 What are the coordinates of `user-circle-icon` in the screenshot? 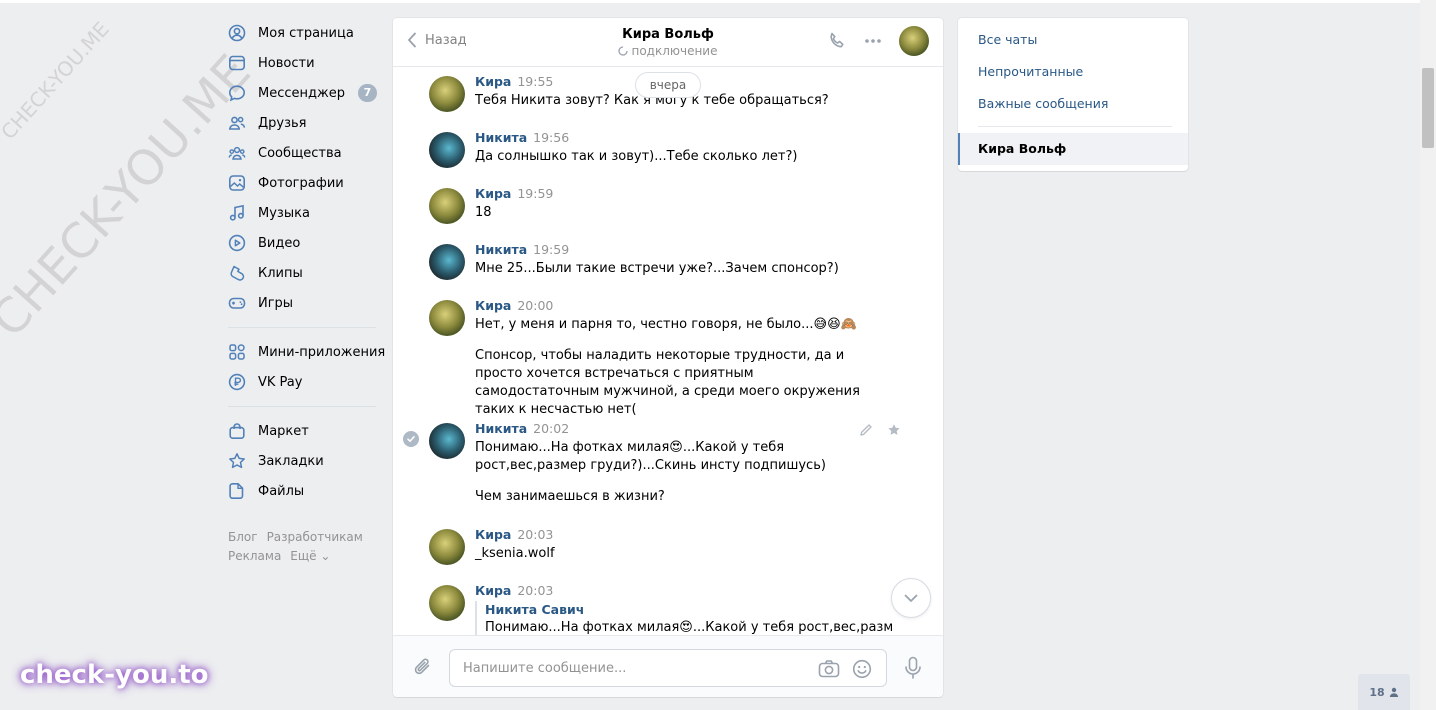 It's located at (237, 33).